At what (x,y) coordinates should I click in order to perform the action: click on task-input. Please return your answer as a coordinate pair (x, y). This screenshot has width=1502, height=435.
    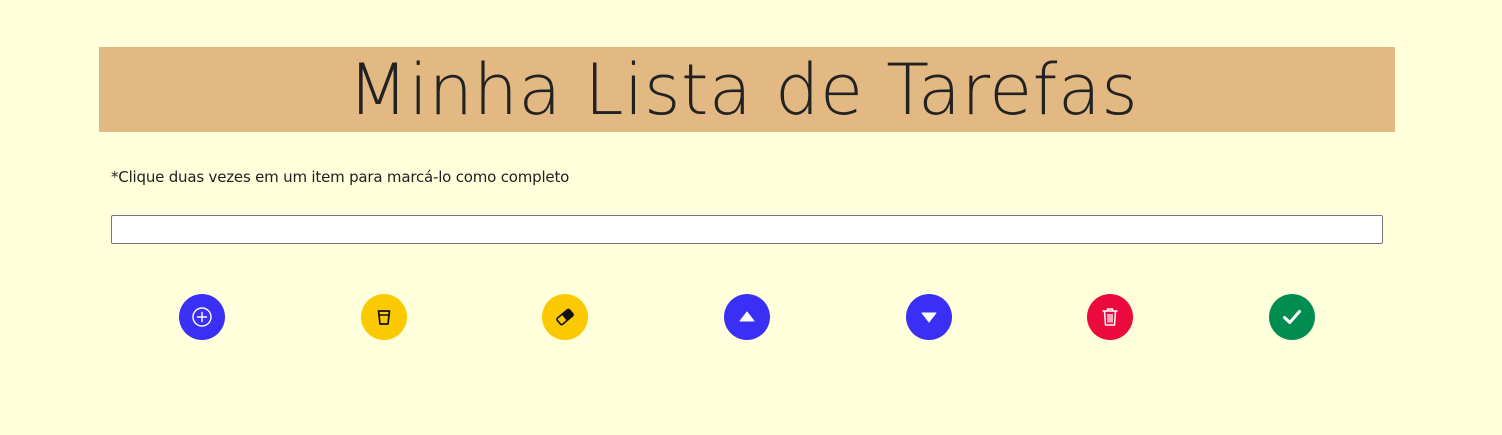
    Looking at the image, I should click on (747, 229).